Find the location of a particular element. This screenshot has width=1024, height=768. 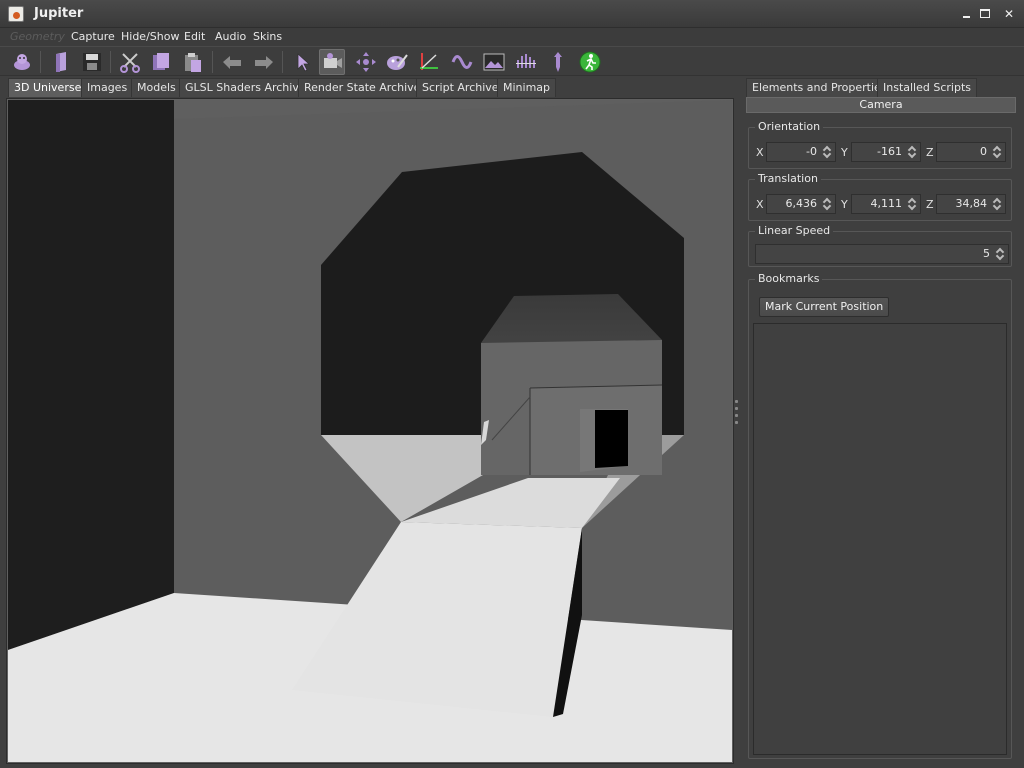

menu-edit: Edit is located at coordinates (194, 37).